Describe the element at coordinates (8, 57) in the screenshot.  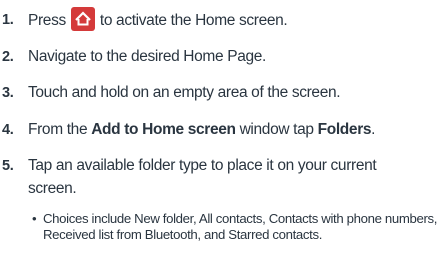
I see `step-number: 2.` at that location.